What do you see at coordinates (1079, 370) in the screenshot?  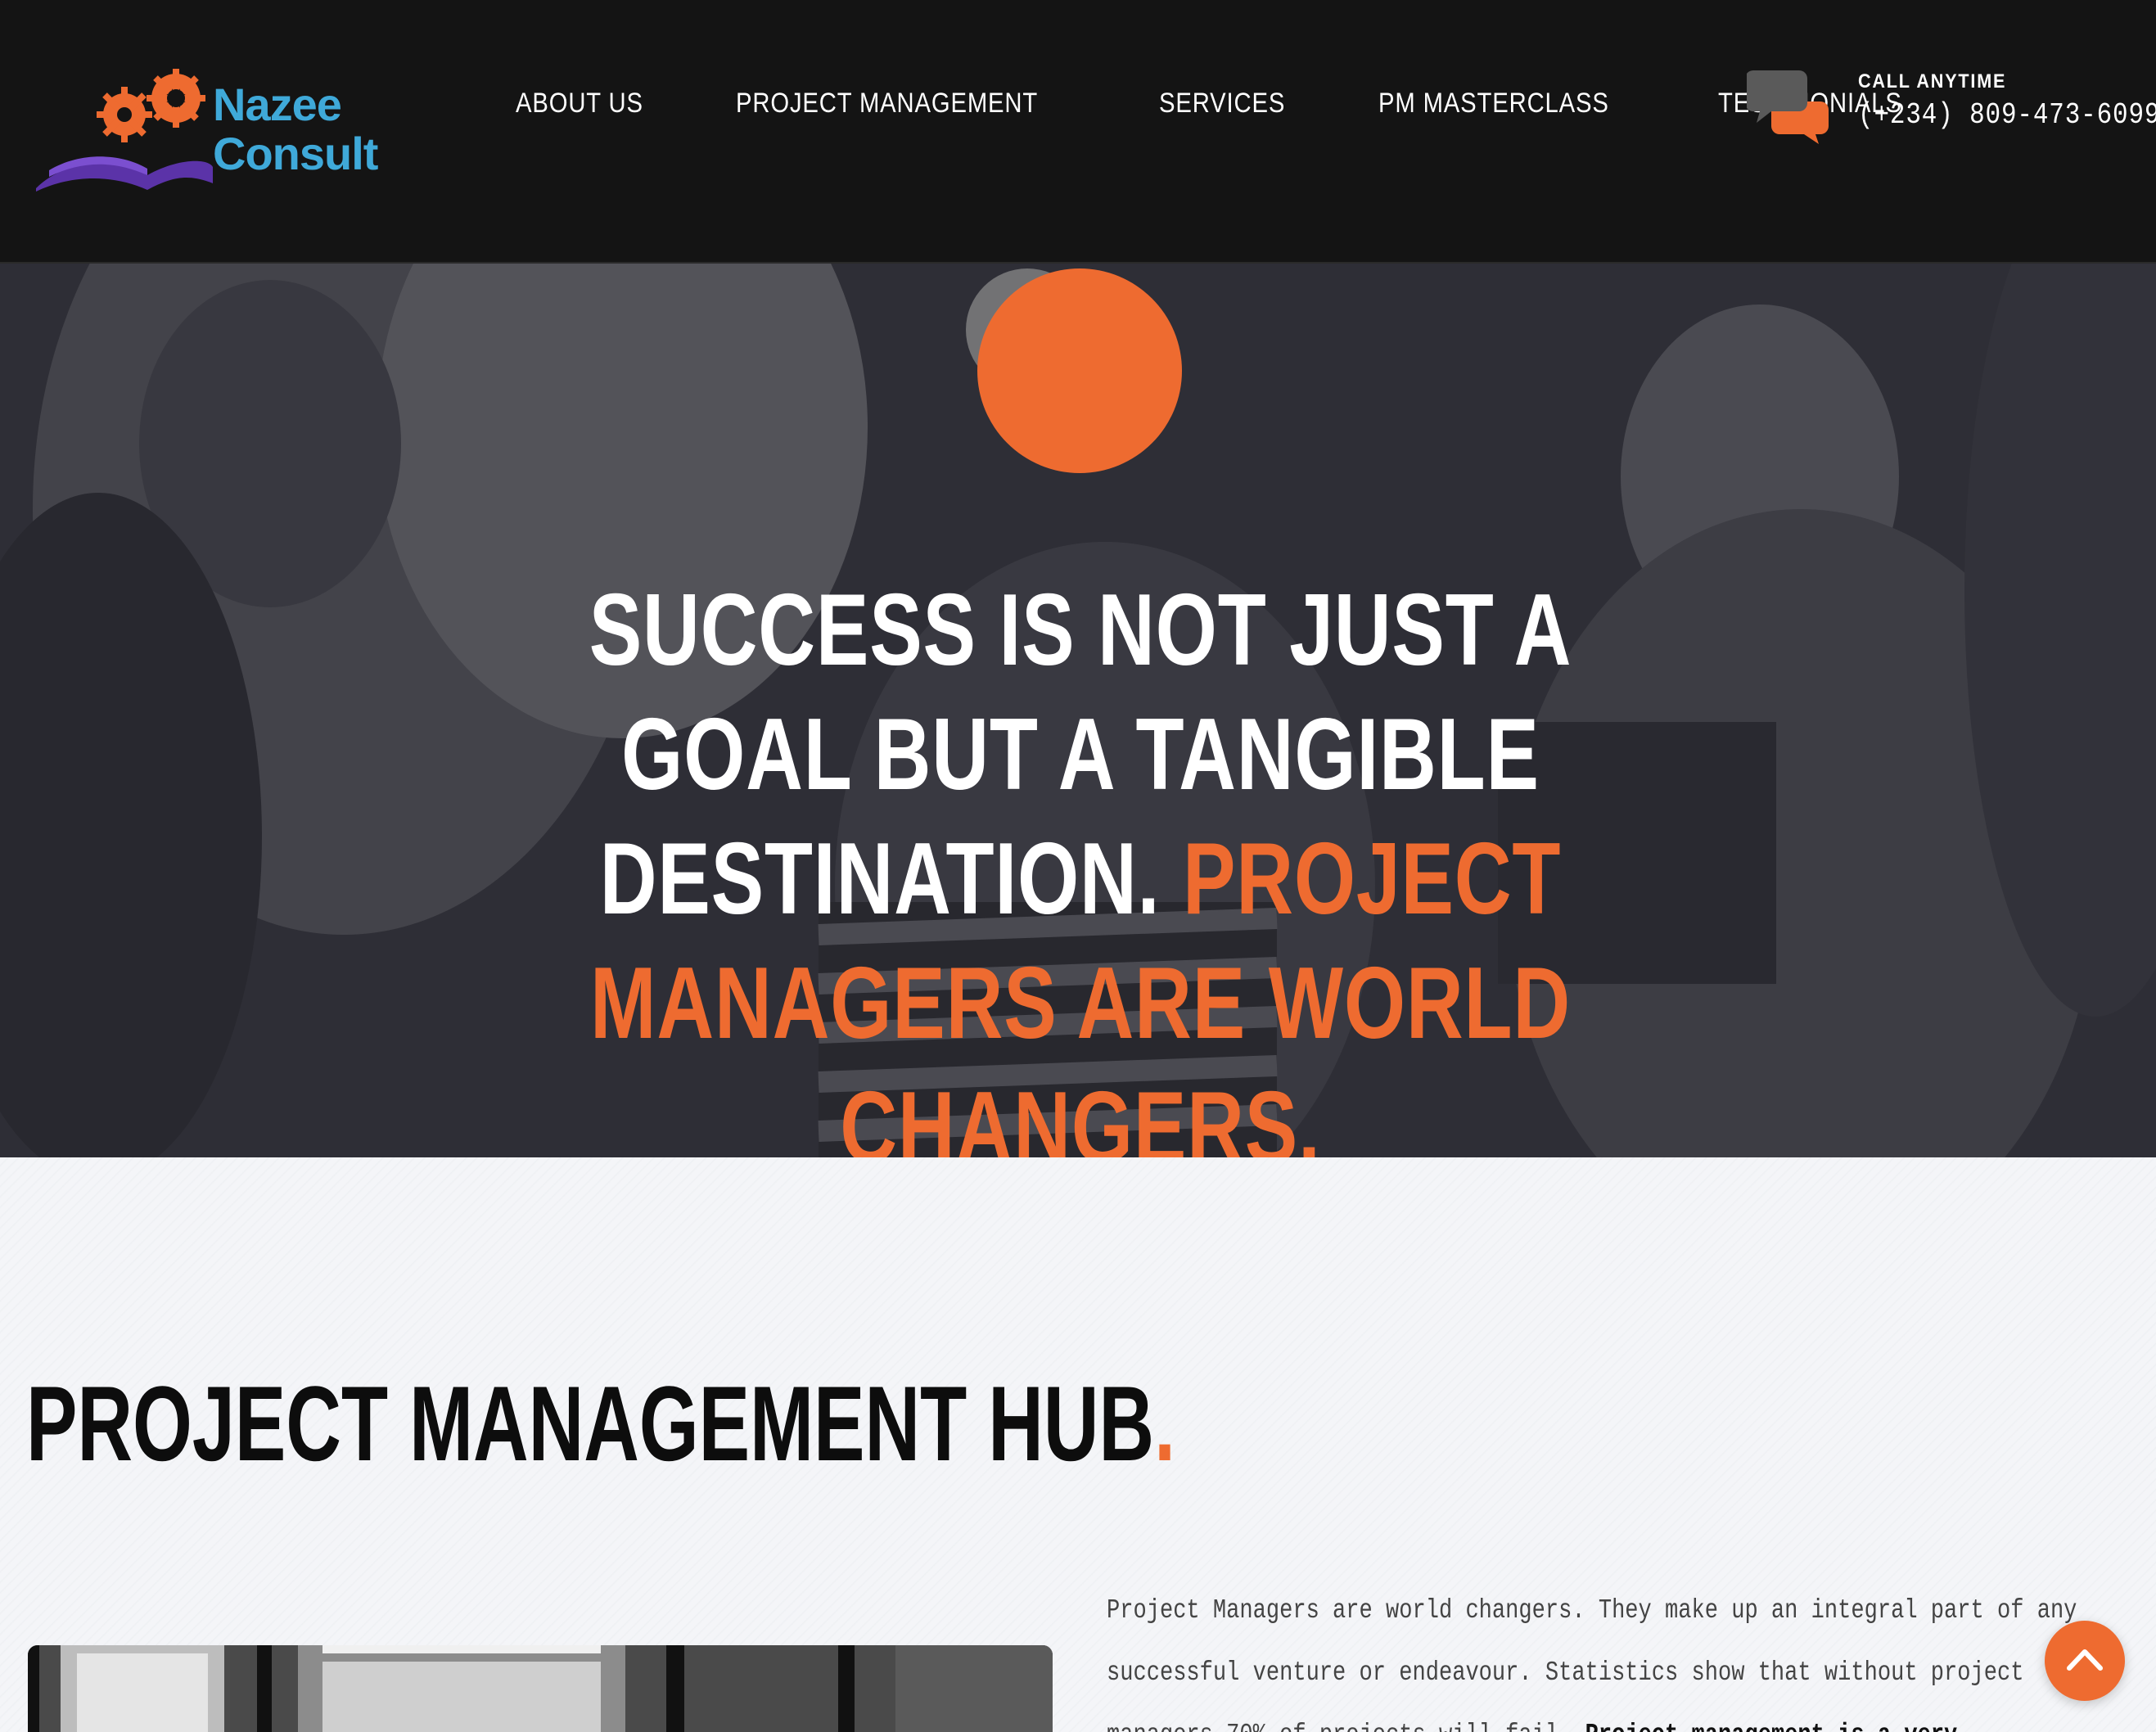 I see `decor-orange-circle` at bounding box center [1079, 370].